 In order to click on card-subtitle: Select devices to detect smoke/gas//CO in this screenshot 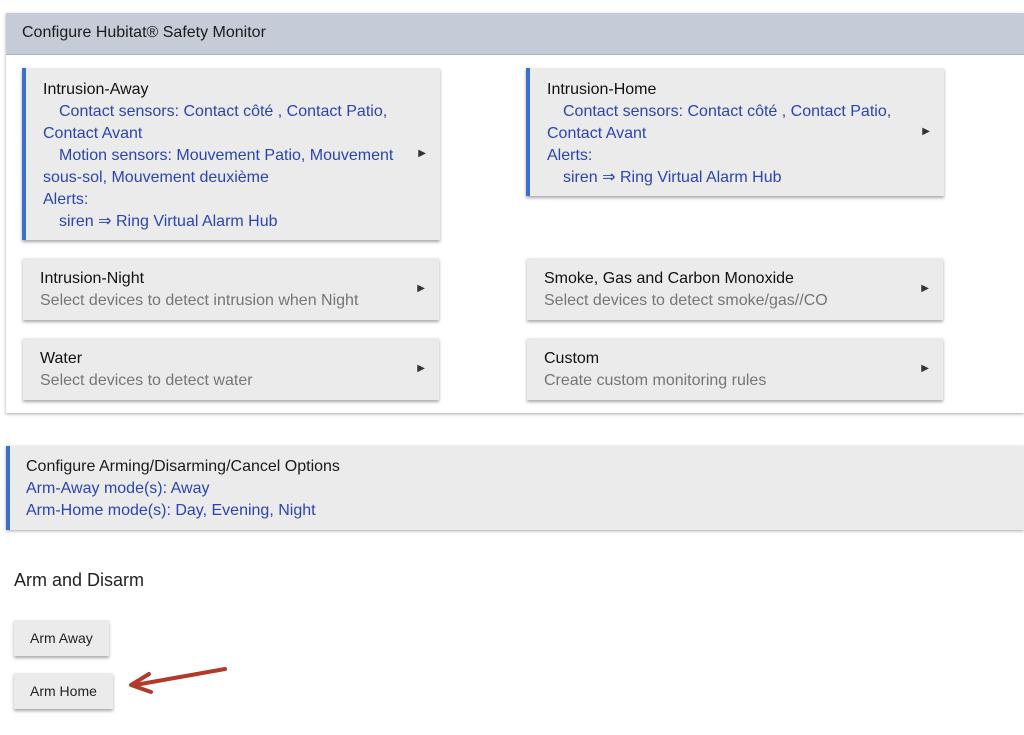, I will do `click(686, 300)`.